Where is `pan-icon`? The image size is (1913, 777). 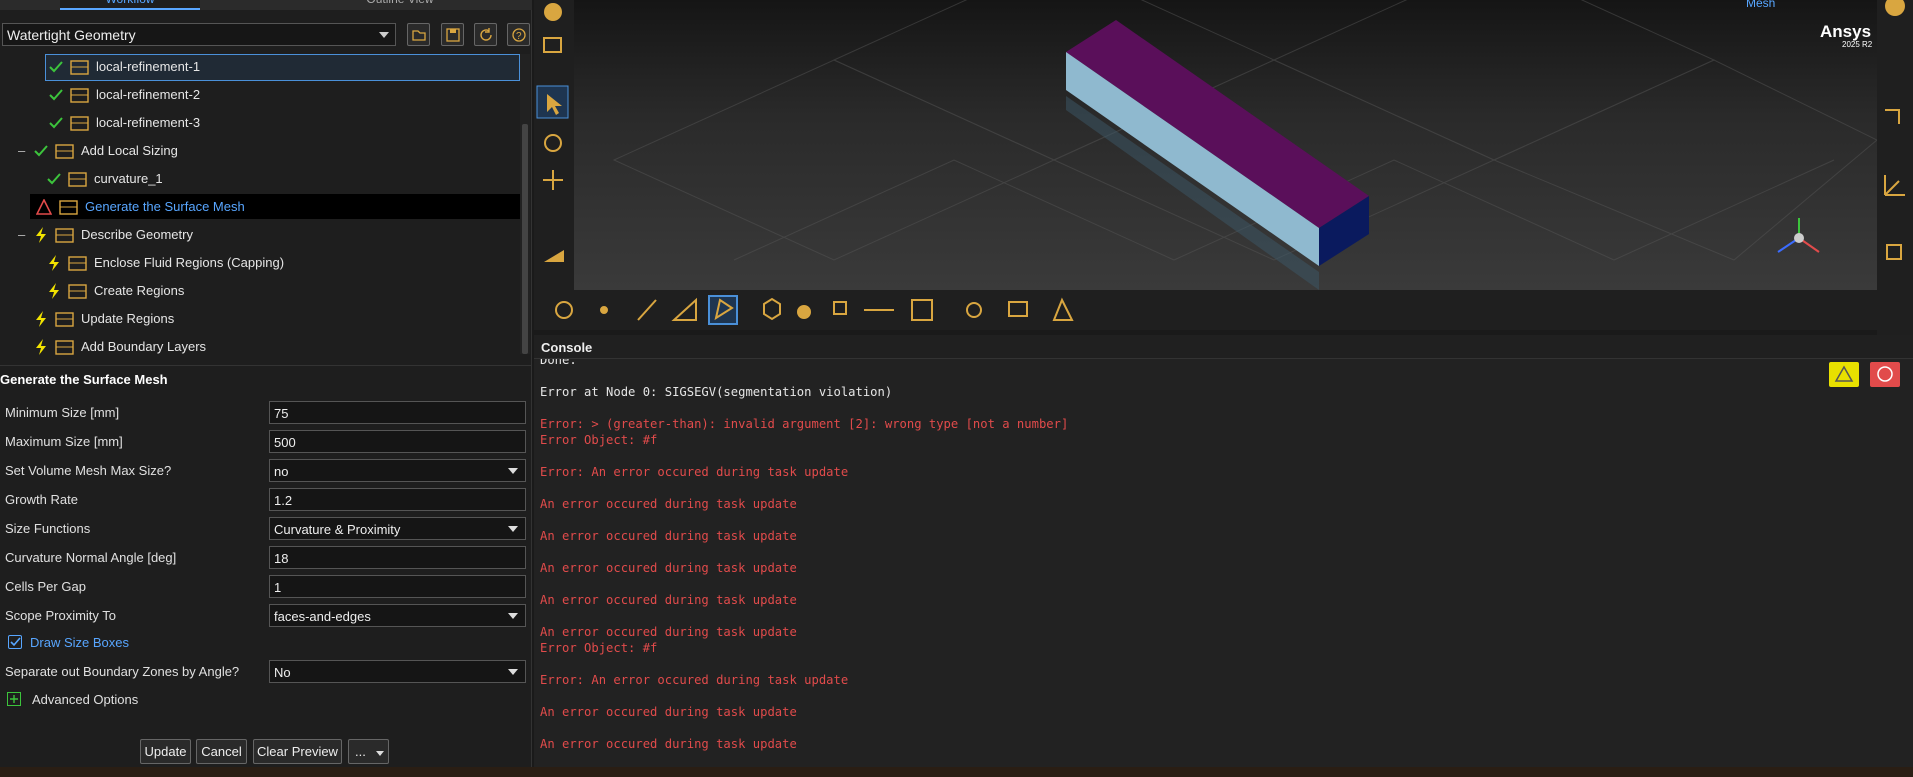
pan-icon is located at coordinates (553, 180).